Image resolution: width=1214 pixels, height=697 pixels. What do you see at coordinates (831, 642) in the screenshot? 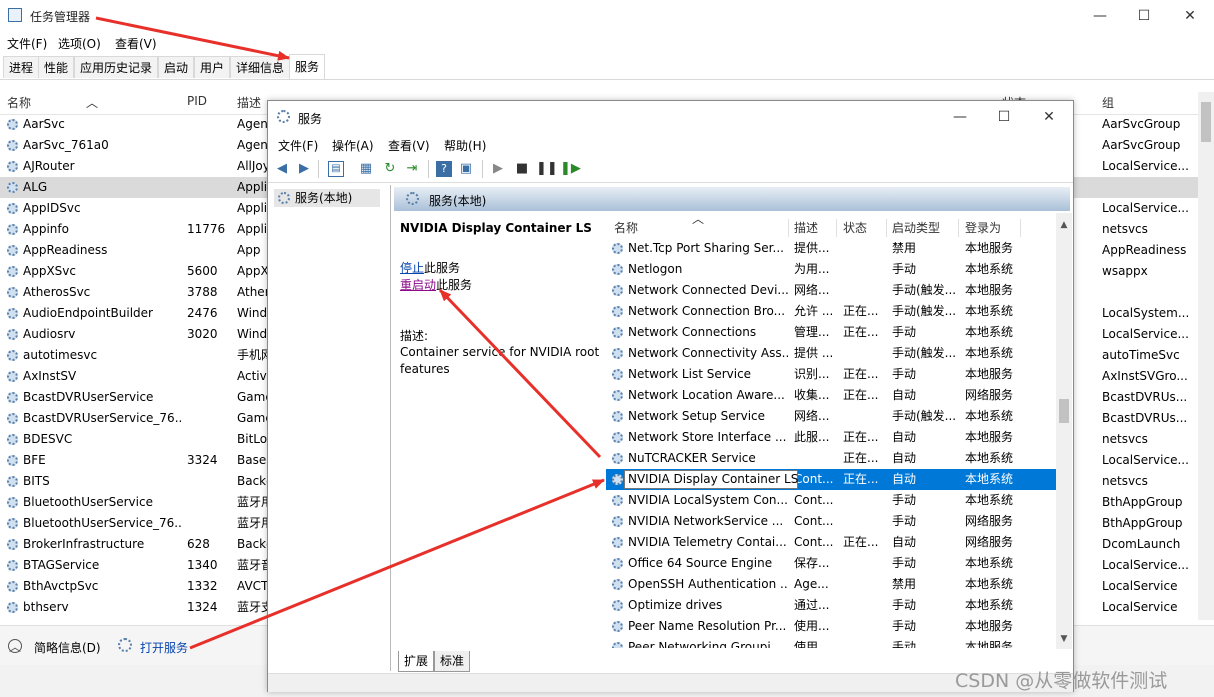
I see `service-row: Peer Networking Groupi... 使用... 手动 本地服务` at bounding box center [831, 642].